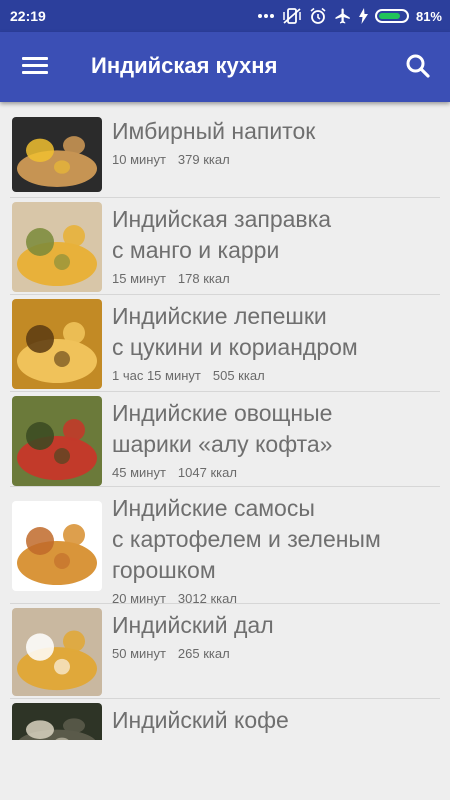  I want to click on calories: 505 ккал, so click(238, 375).